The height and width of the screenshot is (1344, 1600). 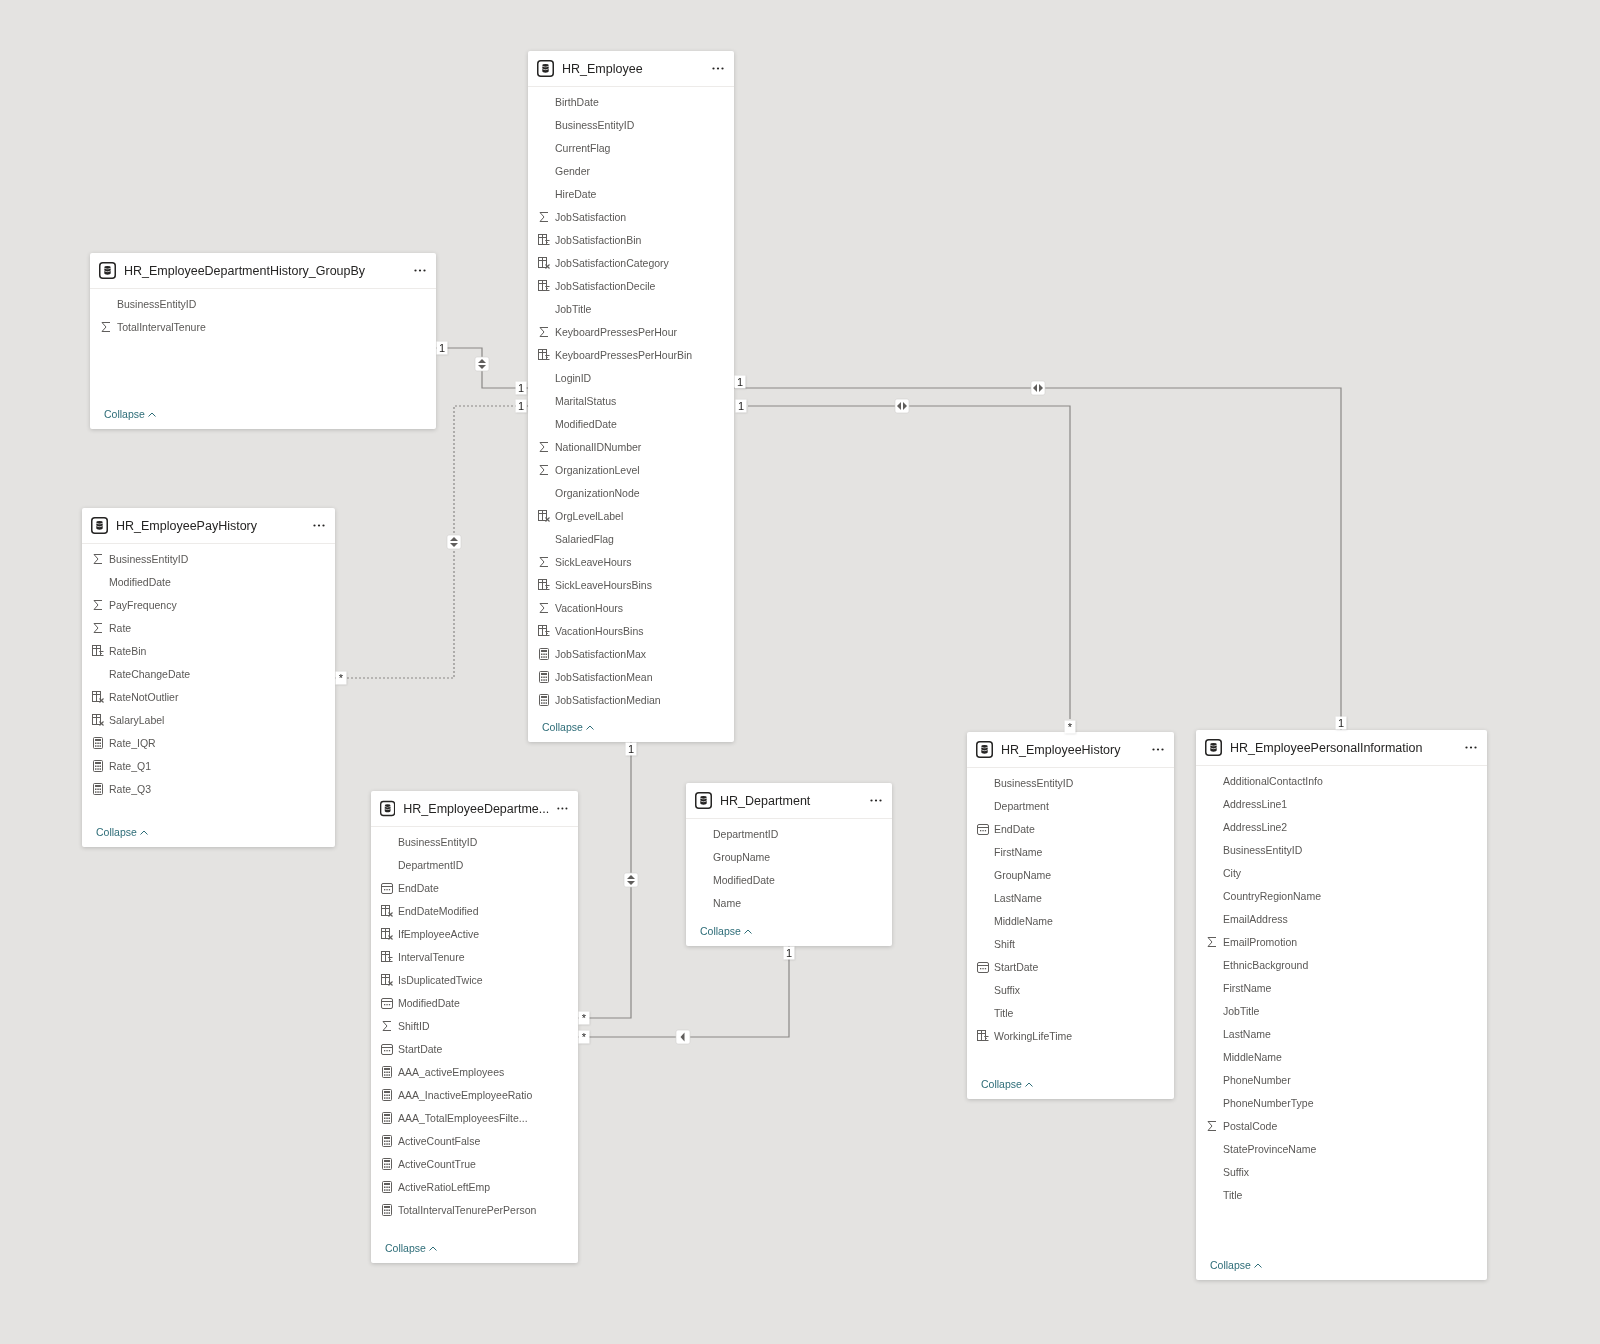 What do you see at coordinates (439, 1140) in the screenshot?
I see `field-name: ActiveCountFalse` at bounding box center [439, 1140].